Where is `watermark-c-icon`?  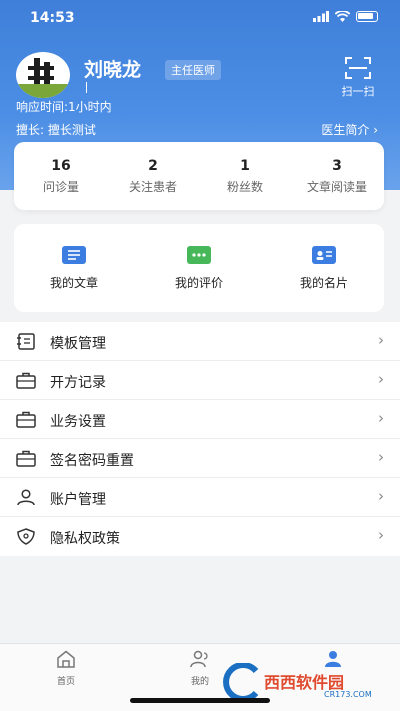
watermark-c-icon is located at coordinates (241, 682).